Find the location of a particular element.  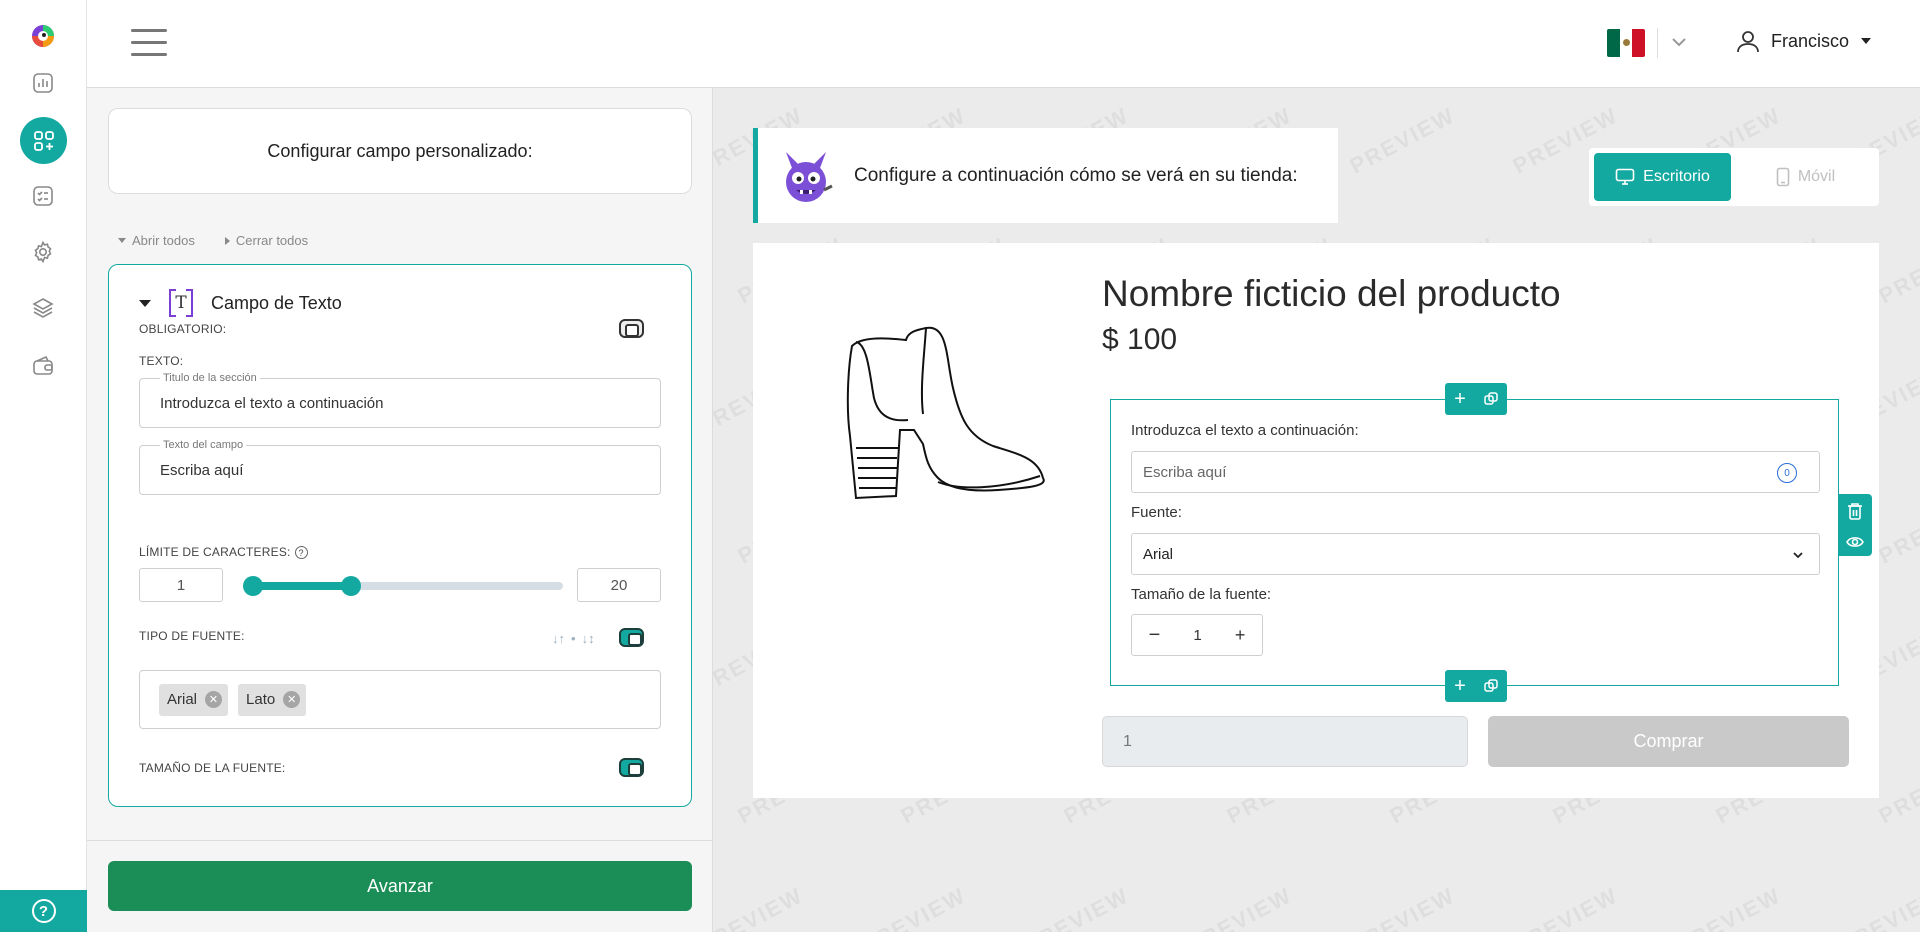

caret-down-icon is located at coordinates (122, 240).